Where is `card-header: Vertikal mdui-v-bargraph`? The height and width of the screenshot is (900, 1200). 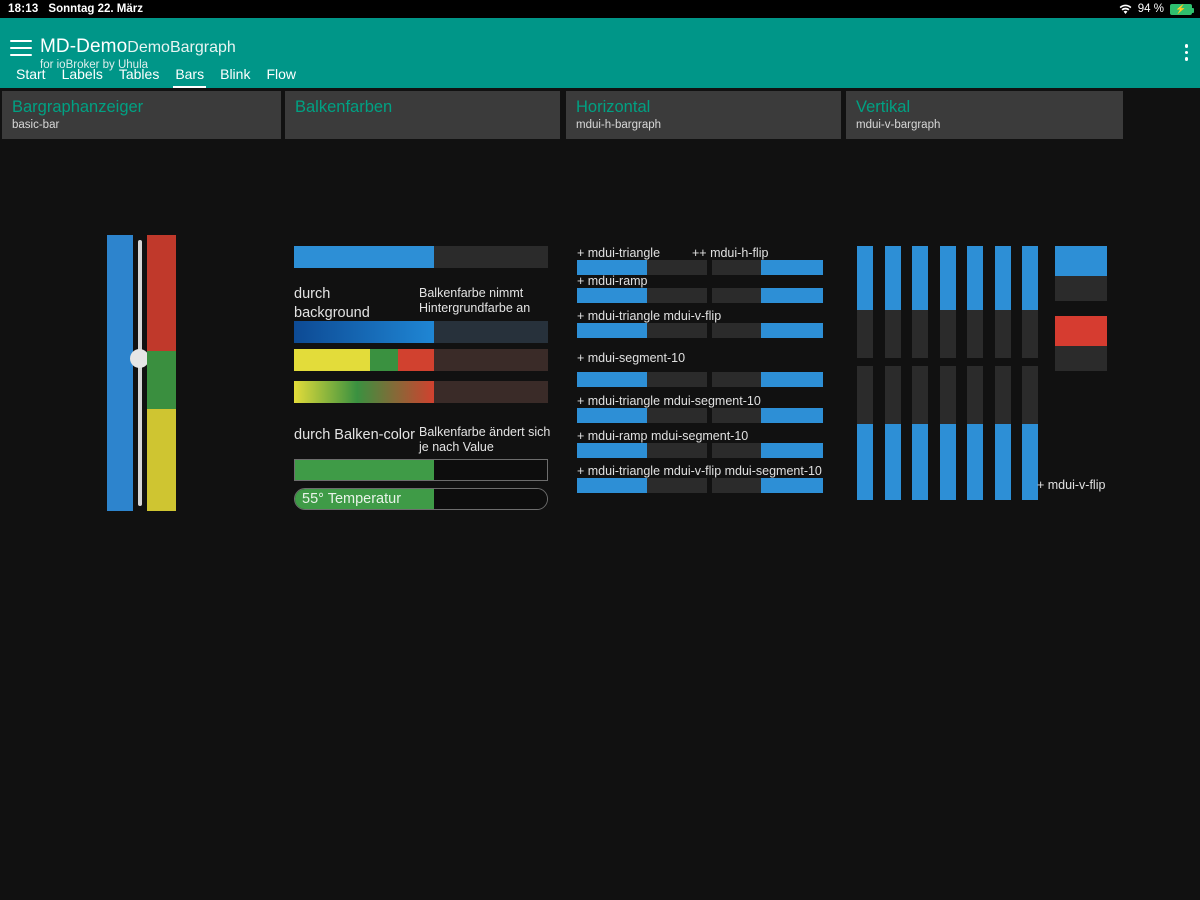
card-header: Vertikal mdui-v-bargraph is located at coordinates (984, 115).